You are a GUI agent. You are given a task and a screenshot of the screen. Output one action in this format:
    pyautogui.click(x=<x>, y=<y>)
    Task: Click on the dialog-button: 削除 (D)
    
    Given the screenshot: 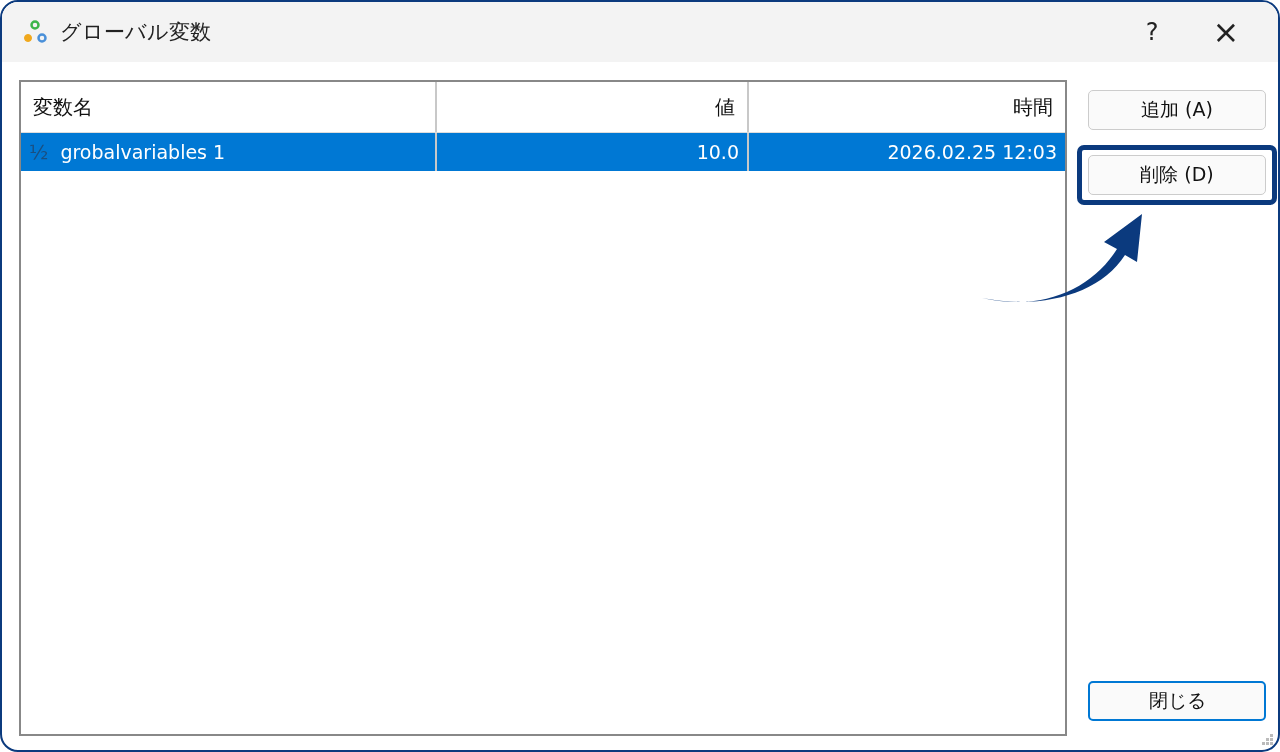 What is the action you would take?
    pyautogui.click(x=1177, y=175)
    